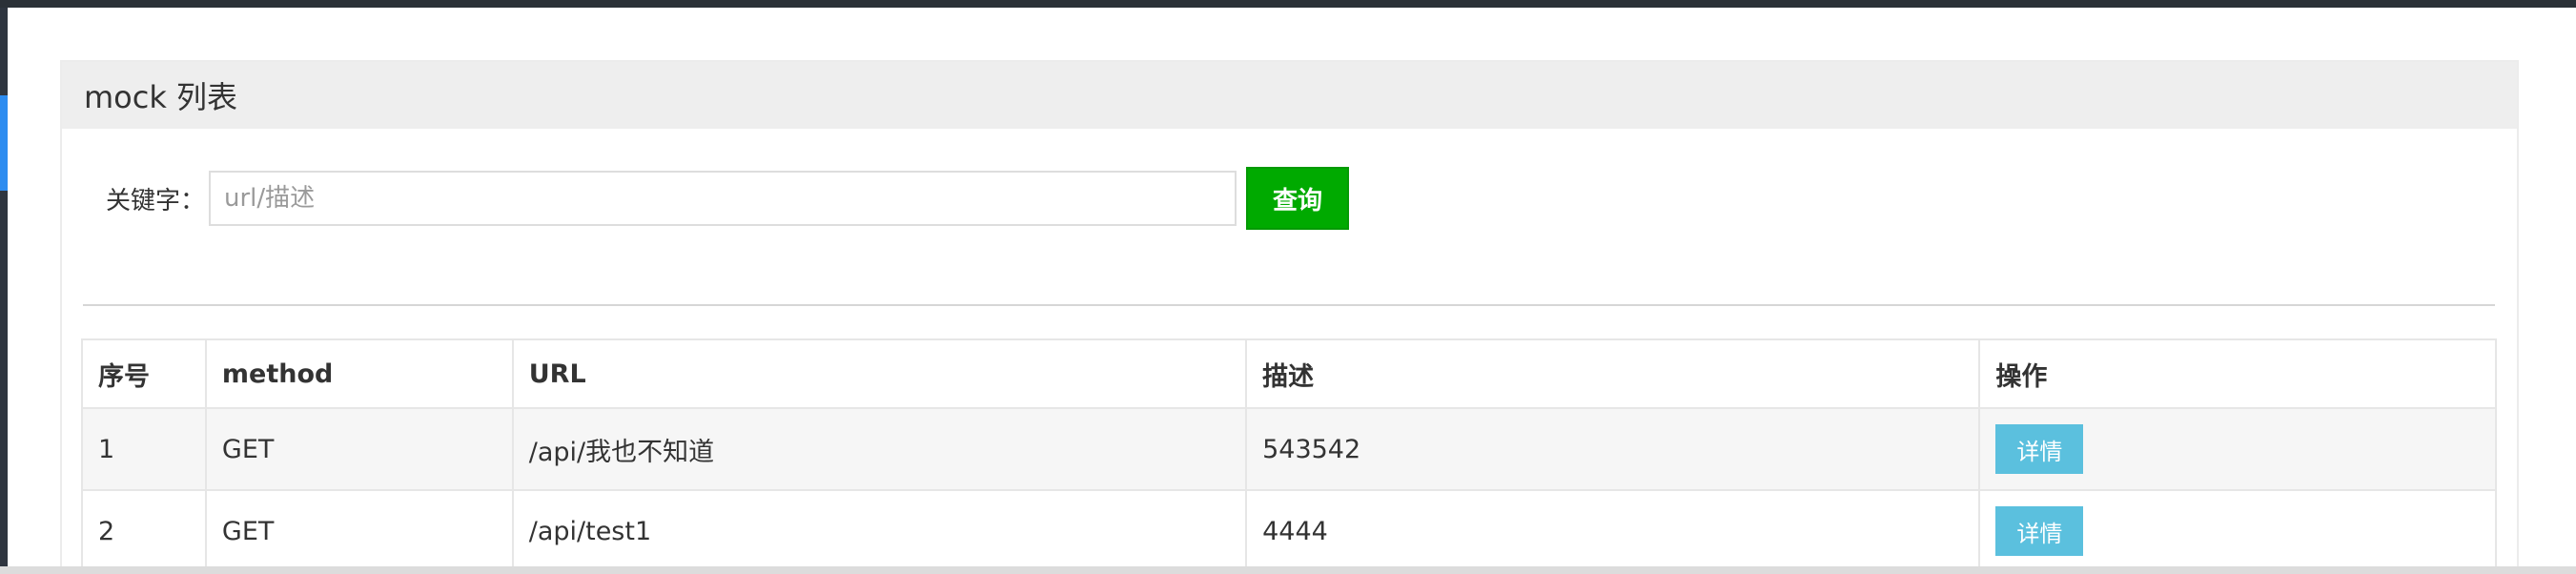 This screenshot has width=2576, height=574. What do you see at coordinates (156, 200) in the screenshot?
I see `keyword-label: 关键字：` at bounding box center [156, 200].